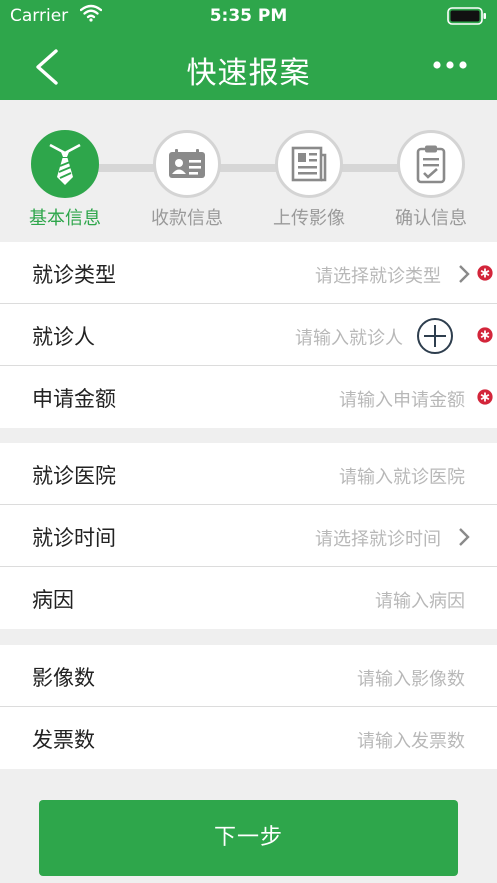  Describe the element at coordinates (248, 273) in the screenshot. I see `visit-type-row: 就诊类型 请选择就诊类型` at that location.